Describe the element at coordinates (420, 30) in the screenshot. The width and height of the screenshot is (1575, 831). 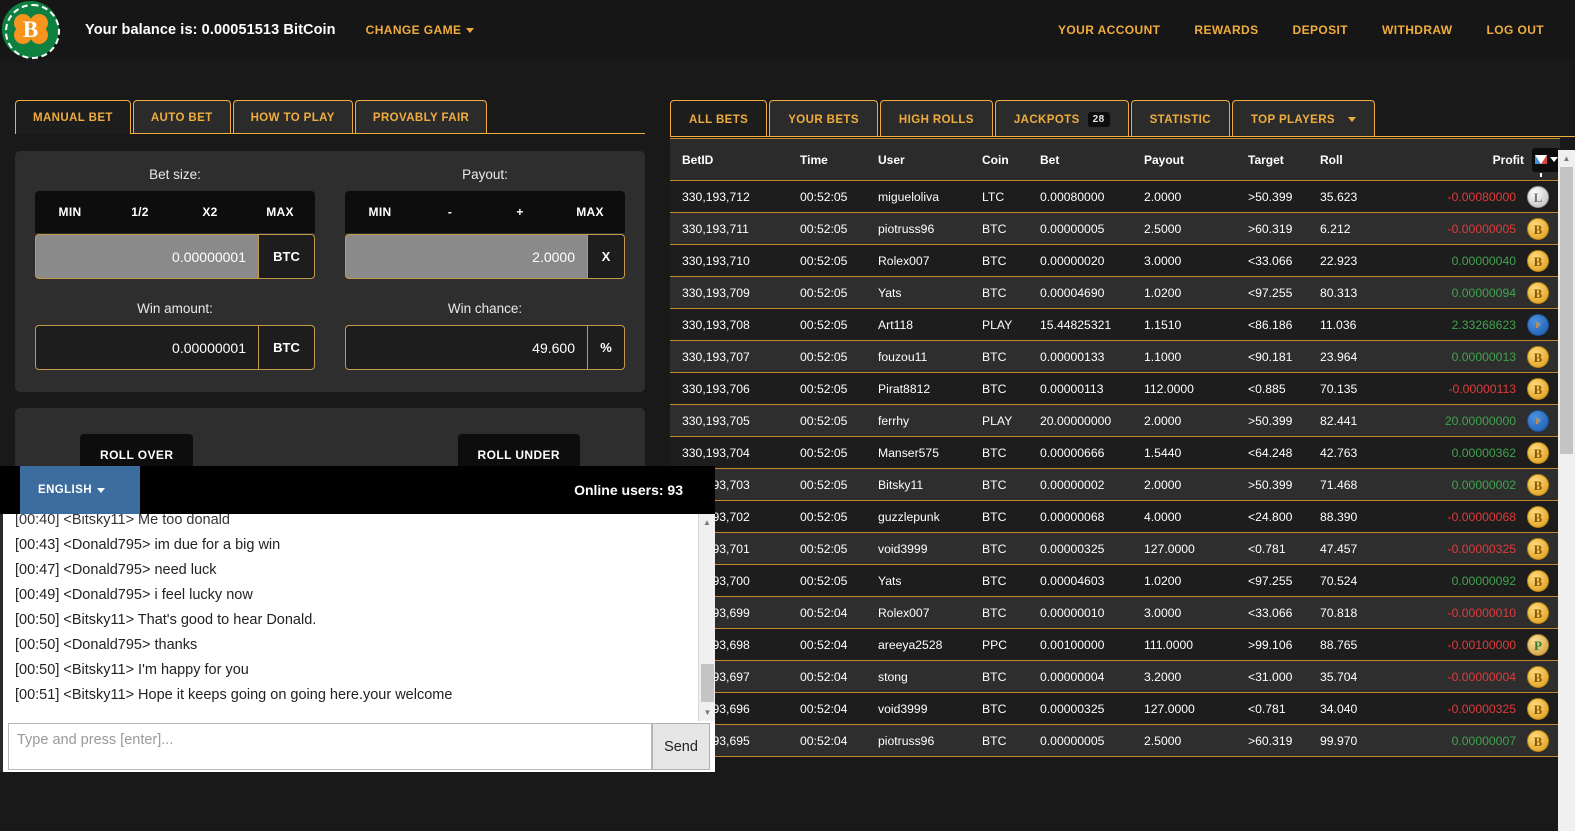
I see `change-game-dropdown: CHANGE GAME` at that location.